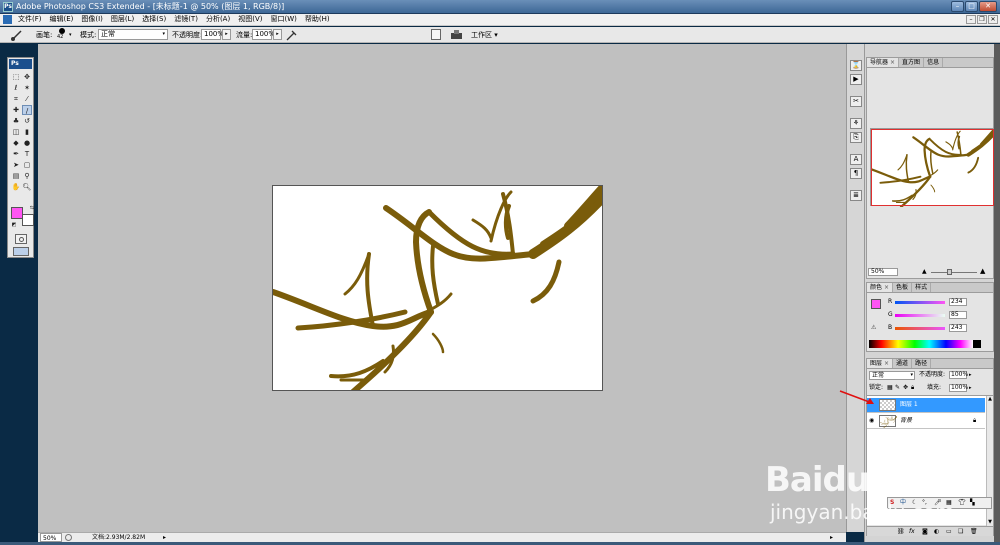 This screenshot has height=545, width=1000. I want to click on navigator-preview, so click(933, 168).